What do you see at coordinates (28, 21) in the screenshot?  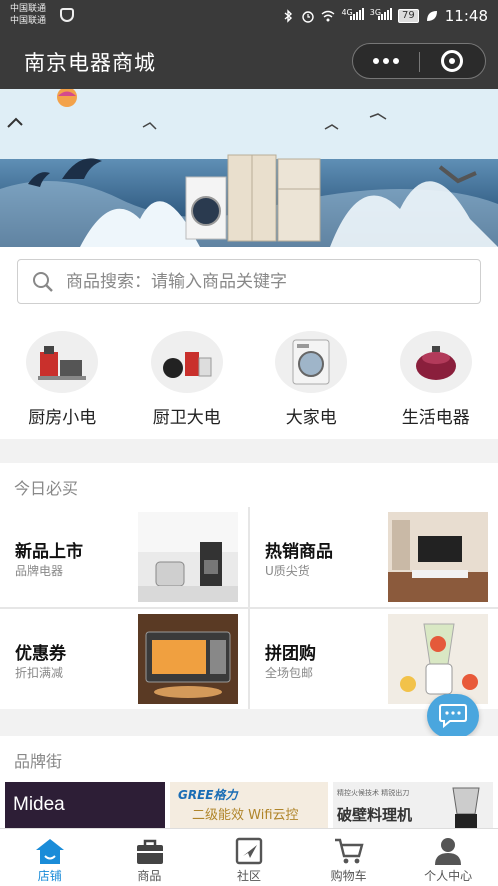 I see `carrier-2: 中国联通` at bounding box center [28, 21].